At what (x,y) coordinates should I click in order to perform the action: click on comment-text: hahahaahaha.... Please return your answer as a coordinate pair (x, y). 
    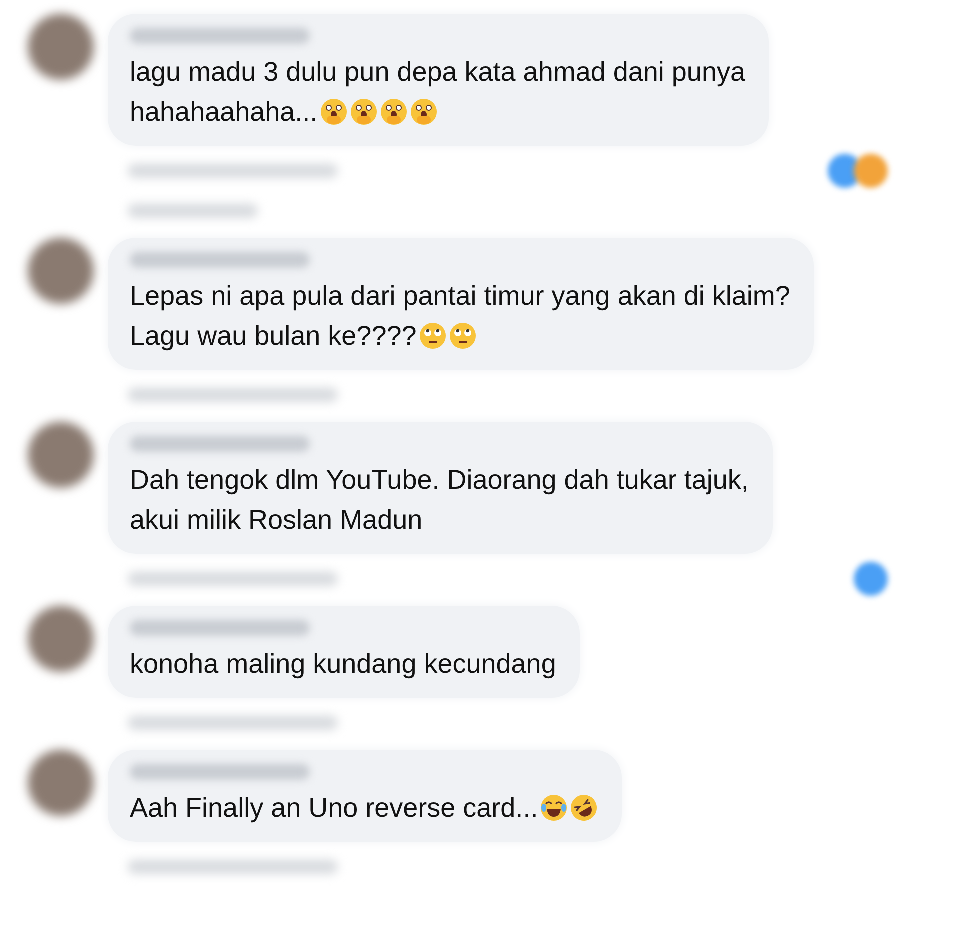
    Looking at the image, I should click on (224, 112).